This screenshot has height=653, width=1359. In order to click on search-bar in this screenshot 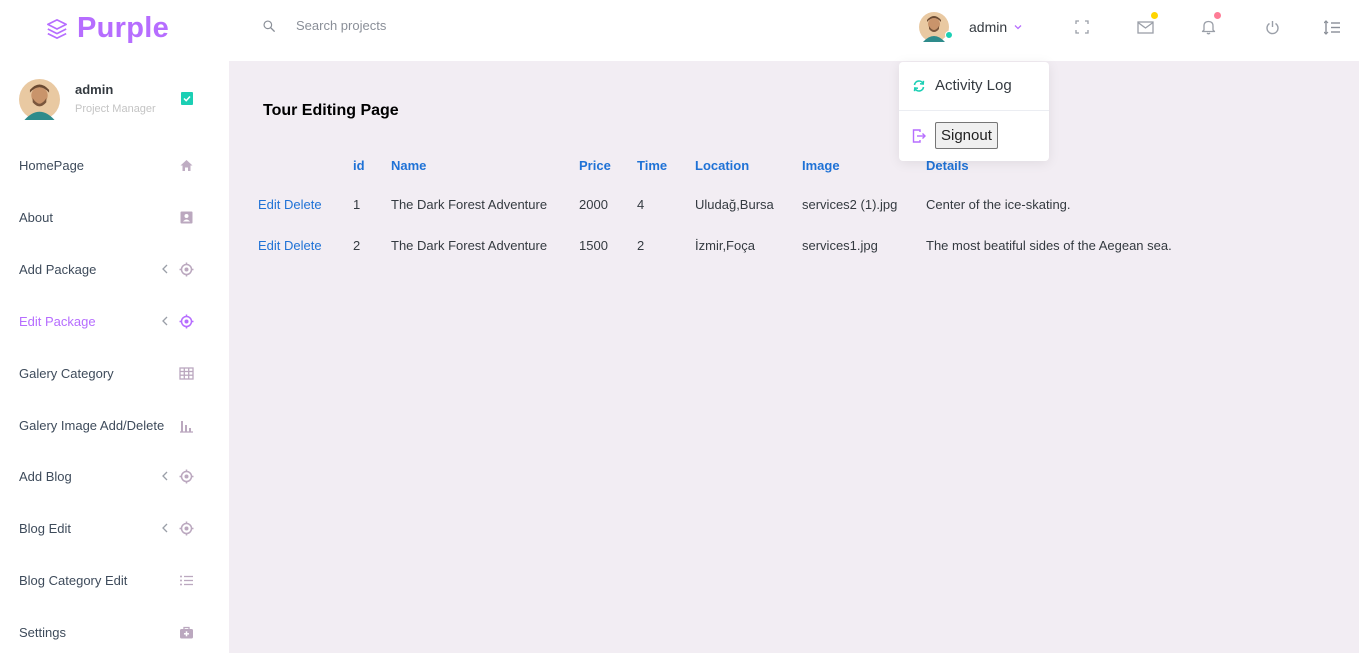, I will do `click(429, 25)`.